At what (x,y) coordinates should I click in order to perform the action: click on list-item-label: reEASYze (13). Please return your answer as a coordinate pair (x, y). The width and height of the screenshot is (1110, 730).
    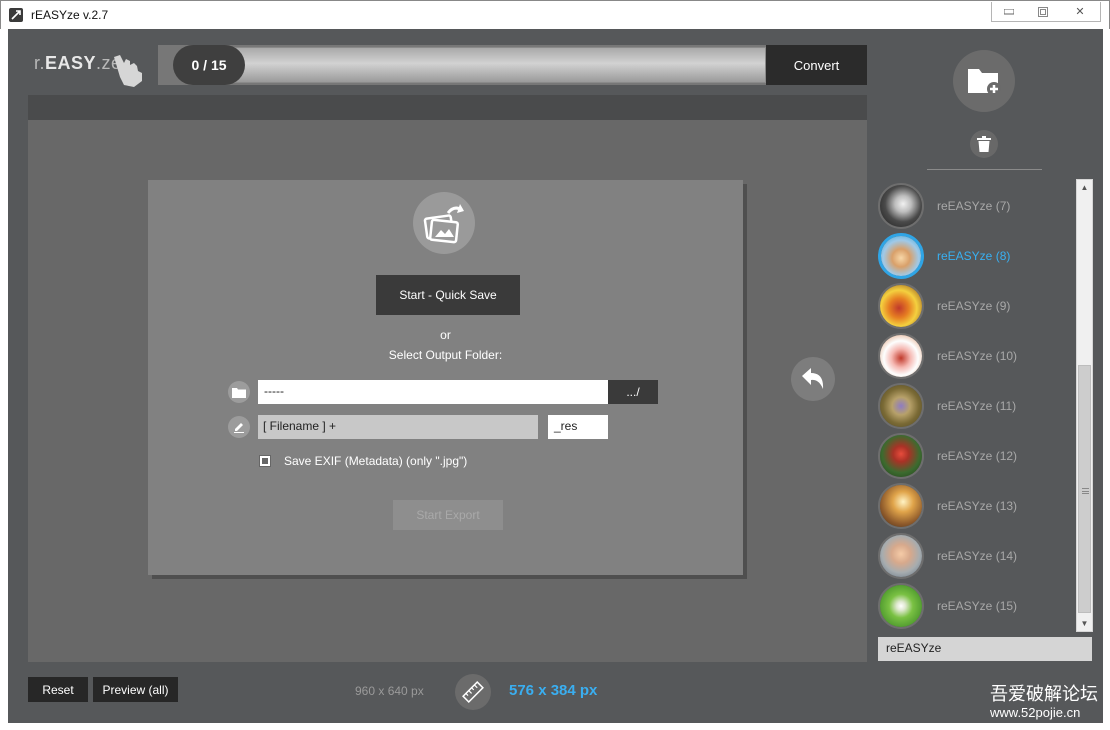
    Looking at the image, I should click on (977, 506).